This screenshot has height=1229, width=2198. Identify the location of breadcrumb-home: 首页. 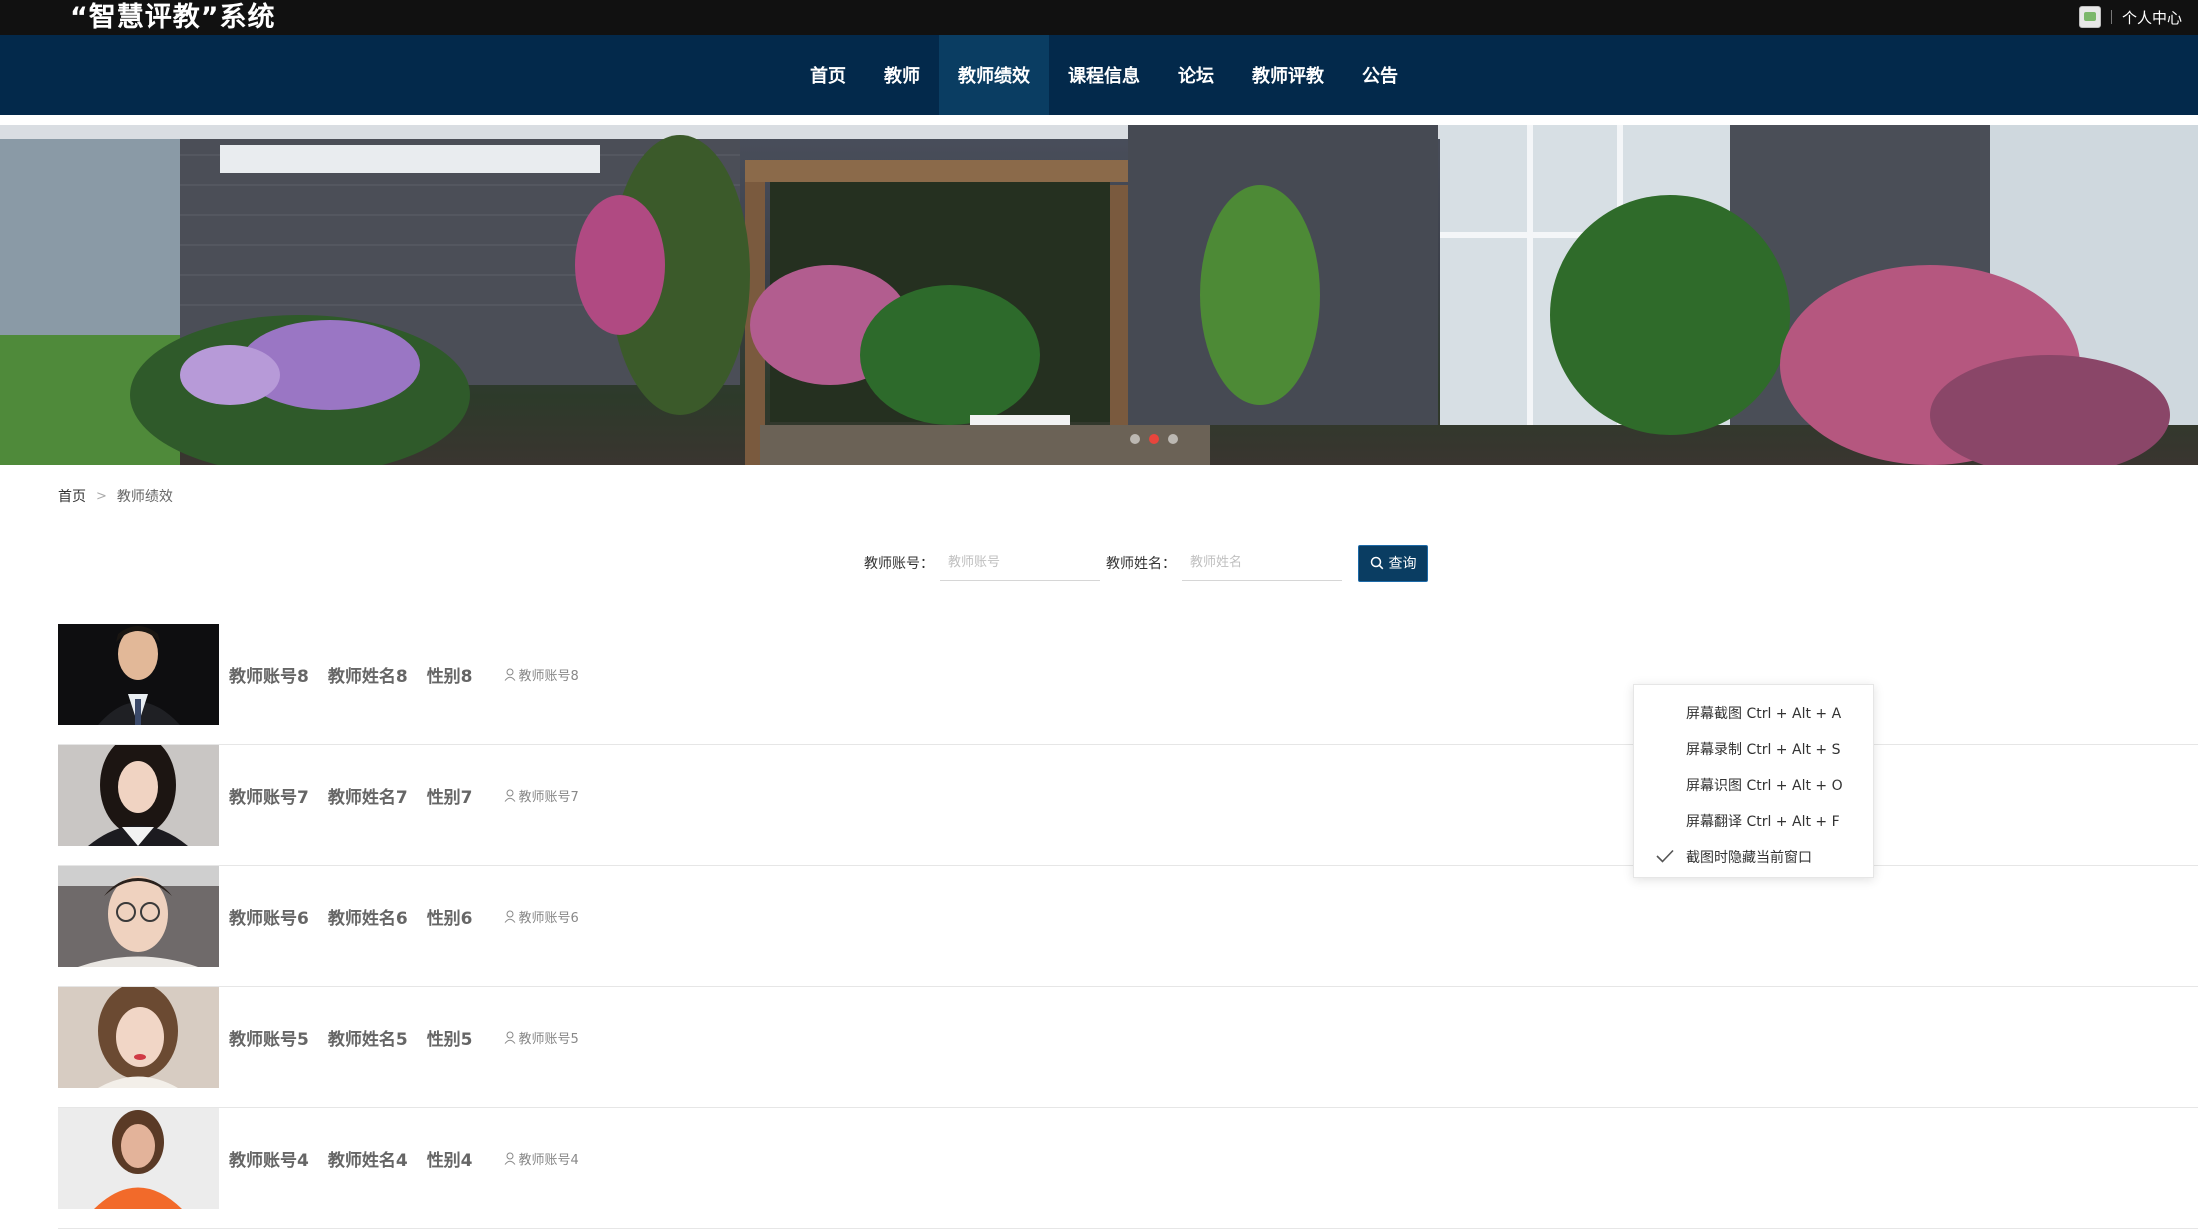
(72, 496).